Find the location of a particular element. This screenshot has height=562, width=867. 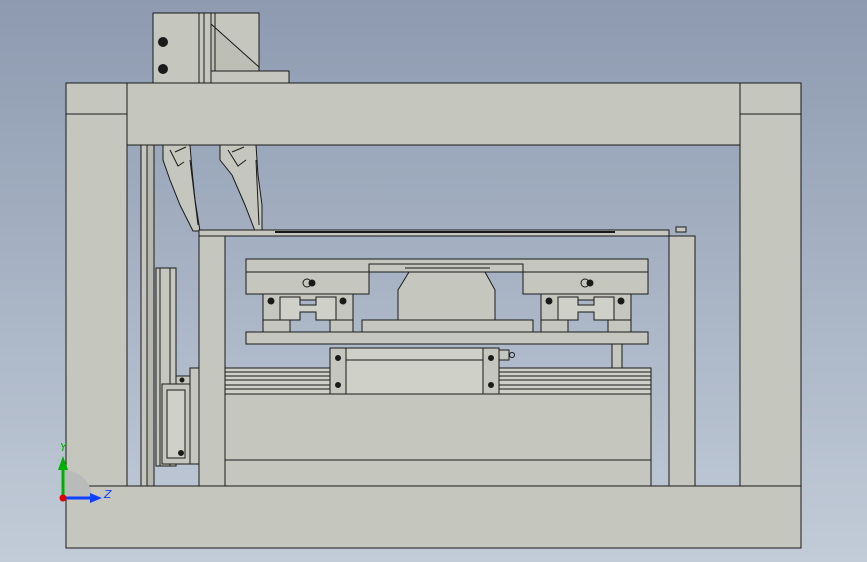

carriage-table is located at coordinates (442, 231).